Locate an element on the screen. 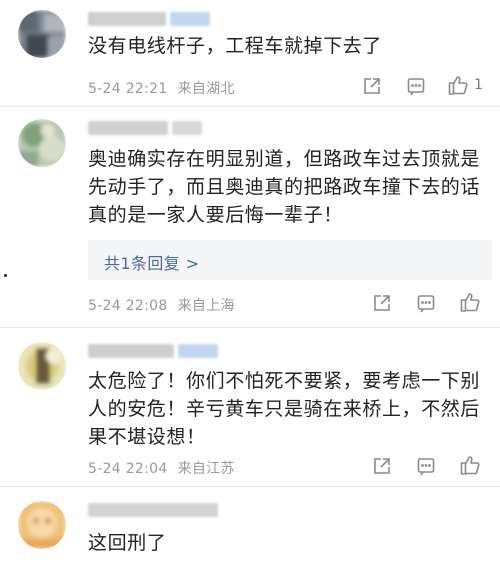 The width and height of the screenshot is (500, 564). comment-text: 这回刑了 is located at coordinates (127, 543).